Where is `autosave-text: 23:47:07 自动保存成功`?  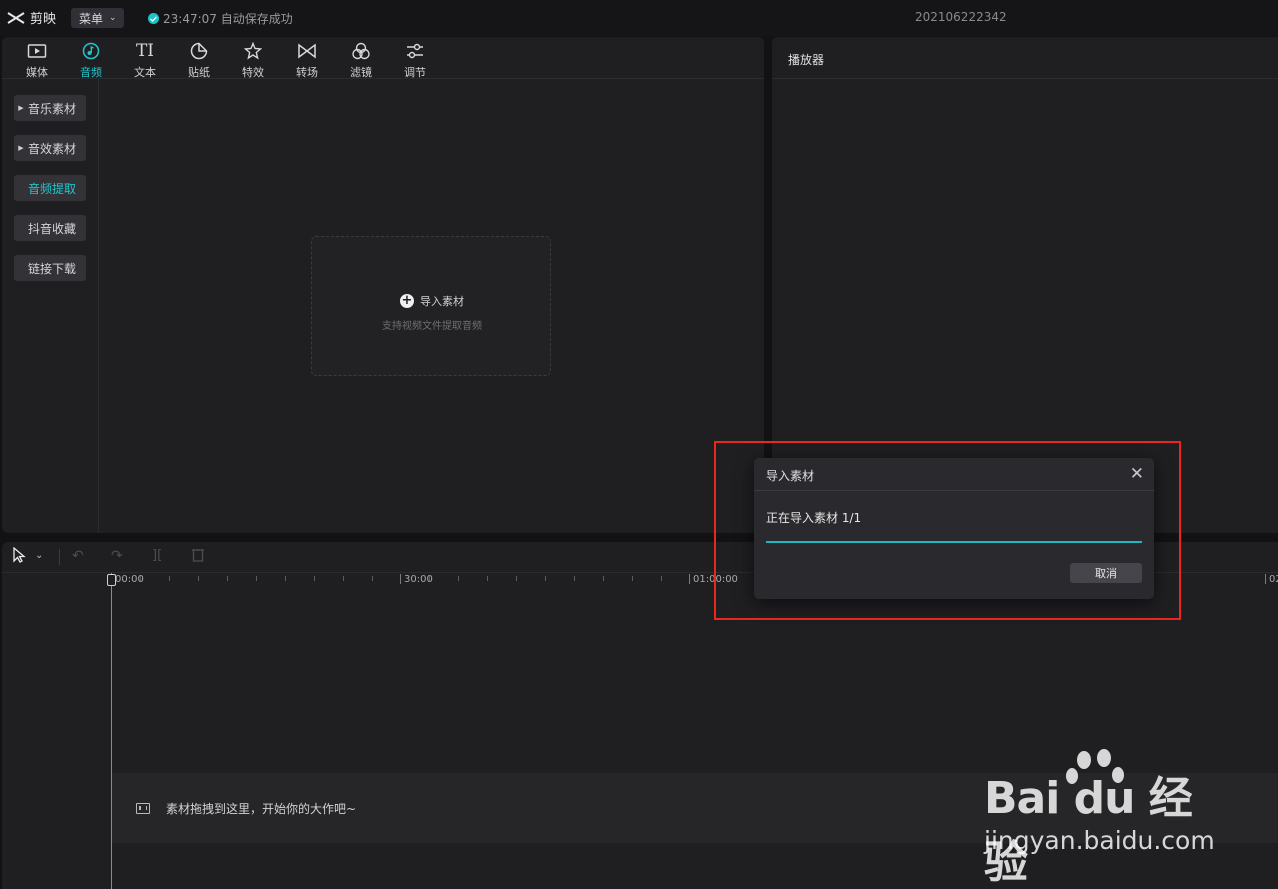 autosave-text: 23:47:07 自动保存成功 is located at coordinates (228, 19).